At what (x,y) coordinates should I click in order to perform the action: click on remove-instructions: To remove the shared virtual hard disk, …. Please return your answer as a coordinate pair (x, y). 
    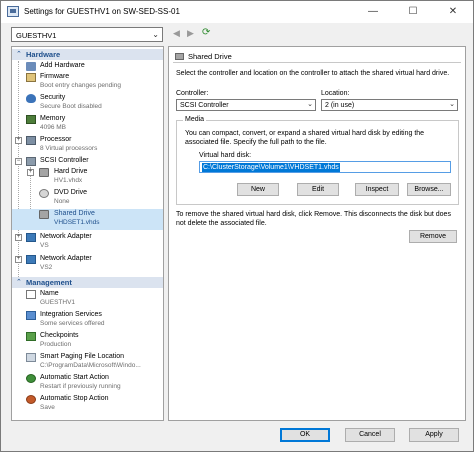
    Looking at the image, I should click on (313, 219).